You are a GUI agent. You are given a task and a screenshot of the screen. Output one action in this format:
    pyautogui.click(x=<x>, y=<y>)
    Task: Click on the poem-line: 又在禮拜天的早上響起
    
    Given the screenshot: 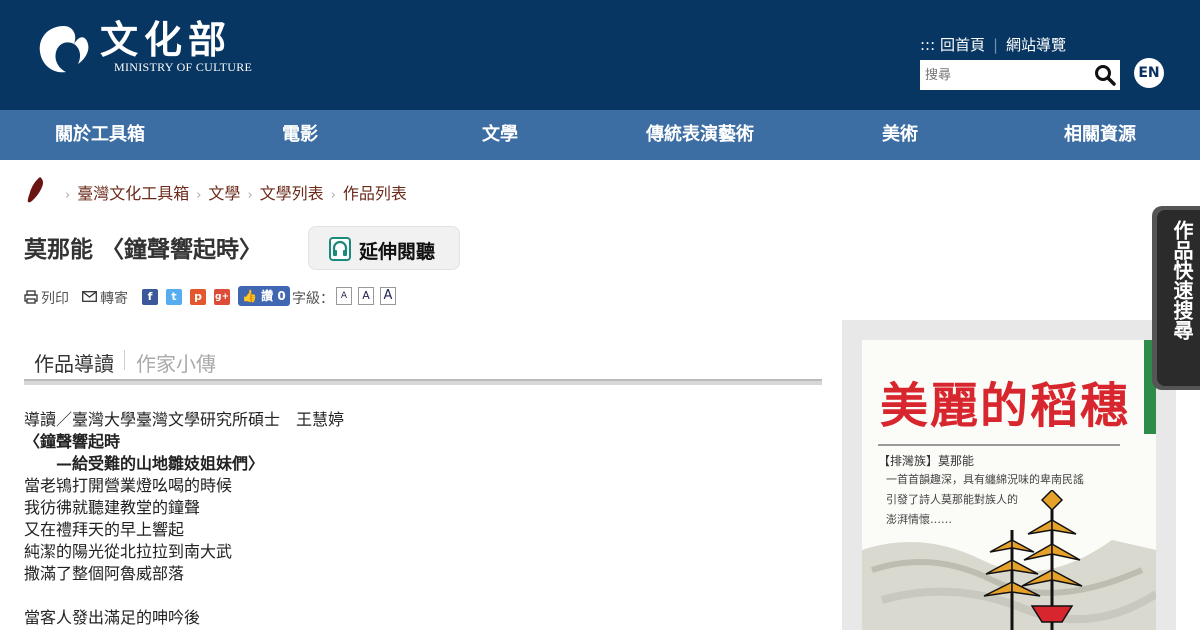 What is the action you would take?
    pyautogui.click(x=104, y=529)
    